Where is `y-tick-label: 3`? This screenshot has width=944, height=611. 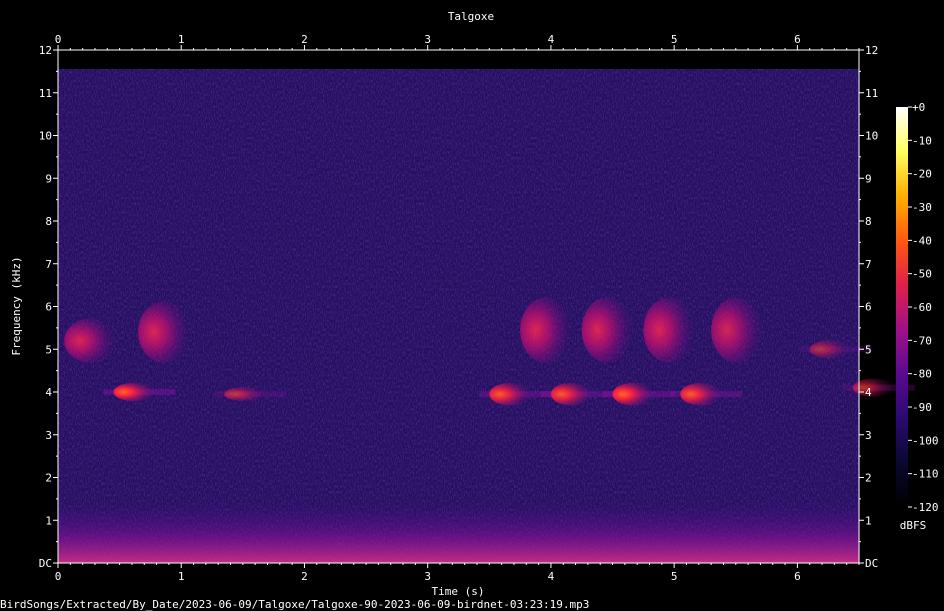 y-tick-label: 3 is located at coordinates (48, 435).